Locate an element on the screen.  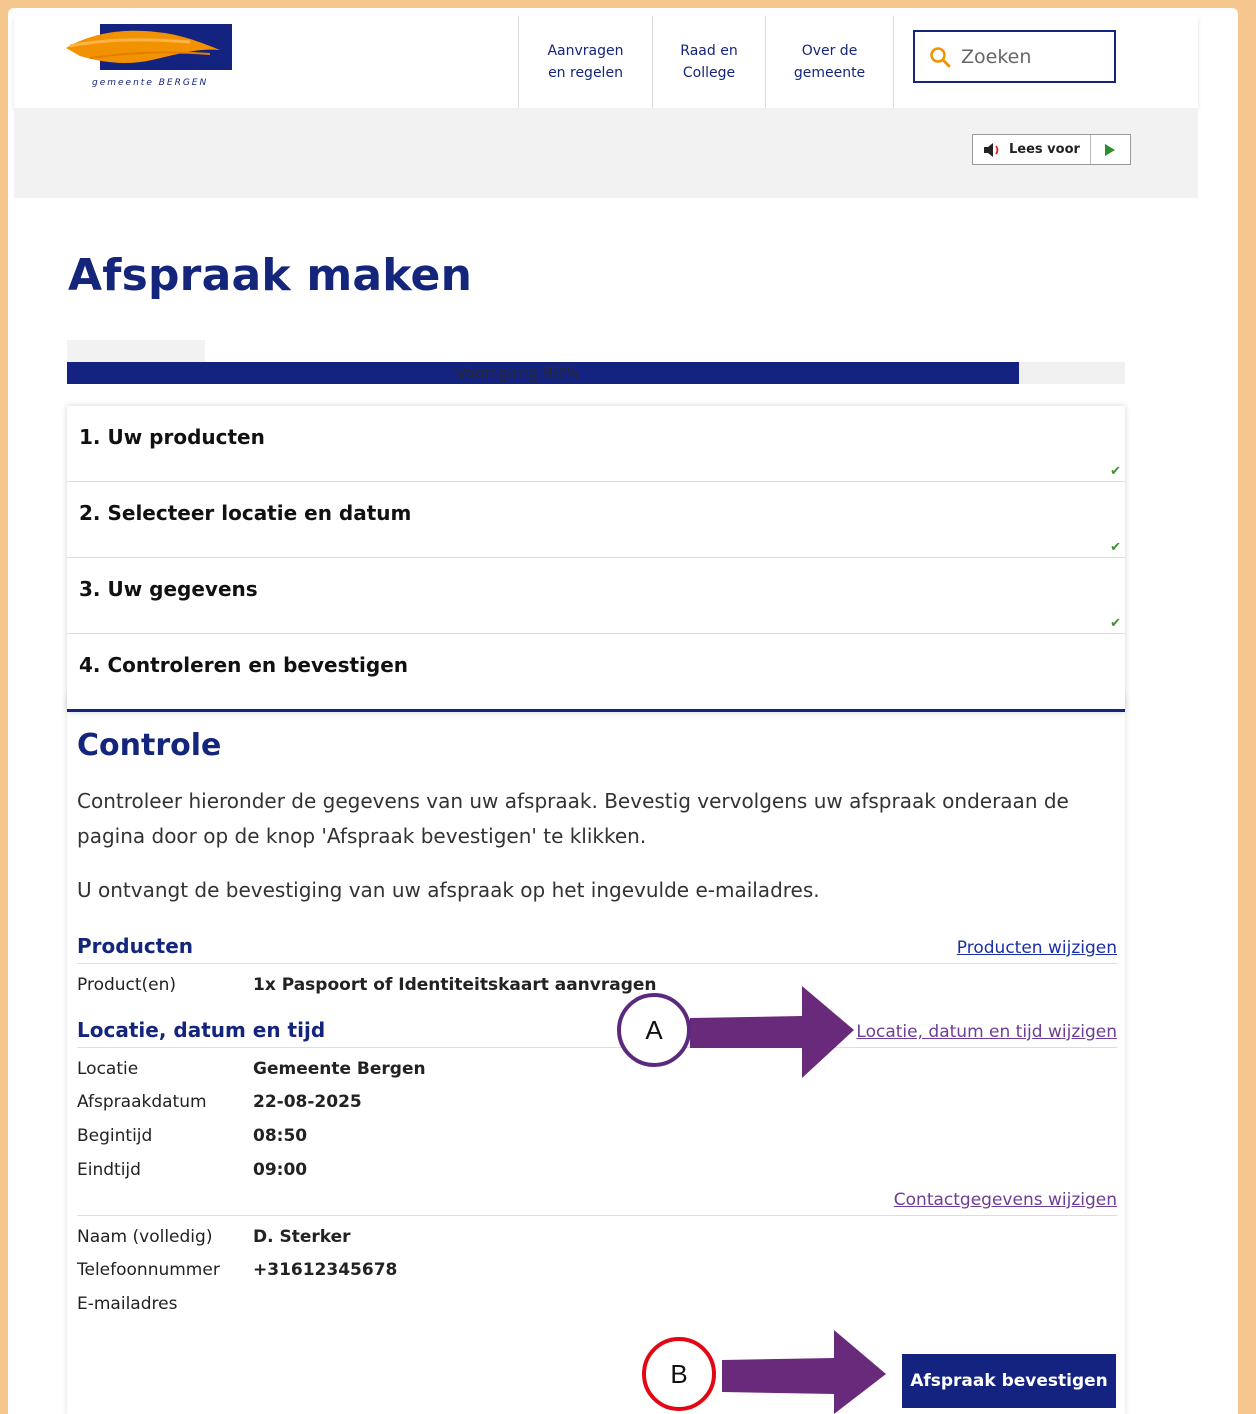
row-key: Afspraakdatum is located at coordinates (142, 1102).